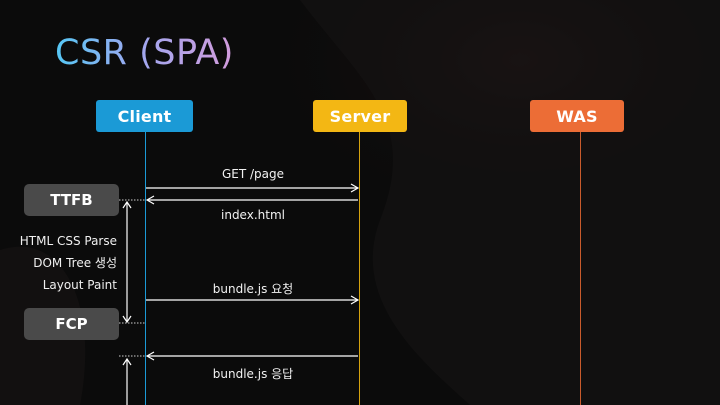 This screenshot has height=405, width=720. What do you see at coordinates (71, 324) in the screenshot?
I see `milestone-fcp: FCP` at bounding box center [71, 324].